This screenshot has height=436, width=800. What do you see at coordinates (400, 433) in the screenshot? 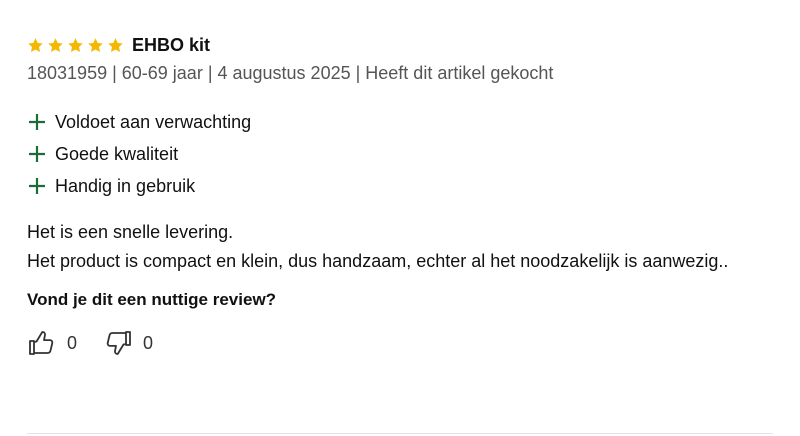
I see `divider` at bounding box center [400, 433].